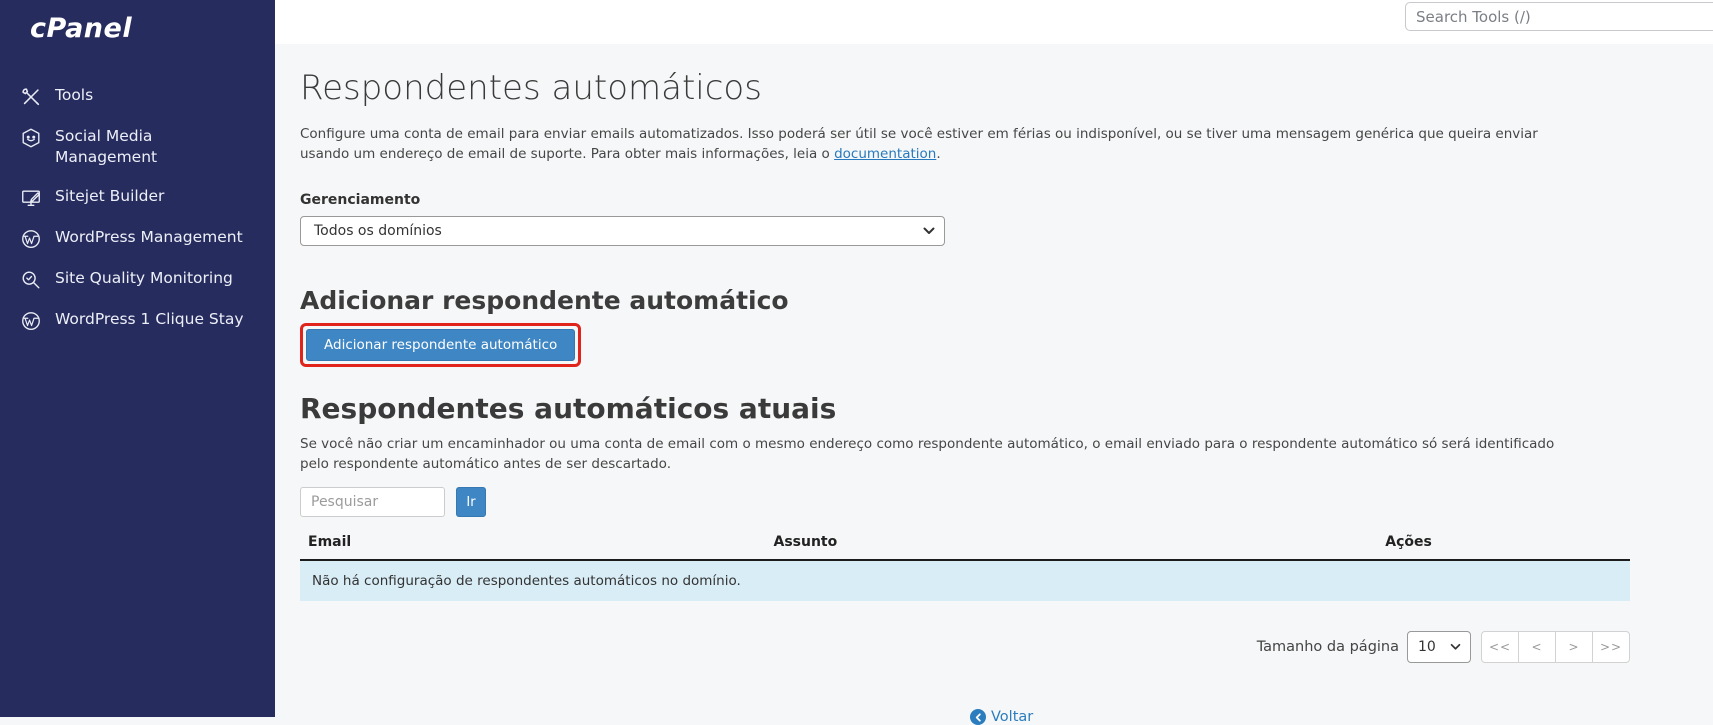 The image size is (1713, 725). Describe the element at coordinates (31, 198) in the screenshot. I see `sitejet-icon` at that location.